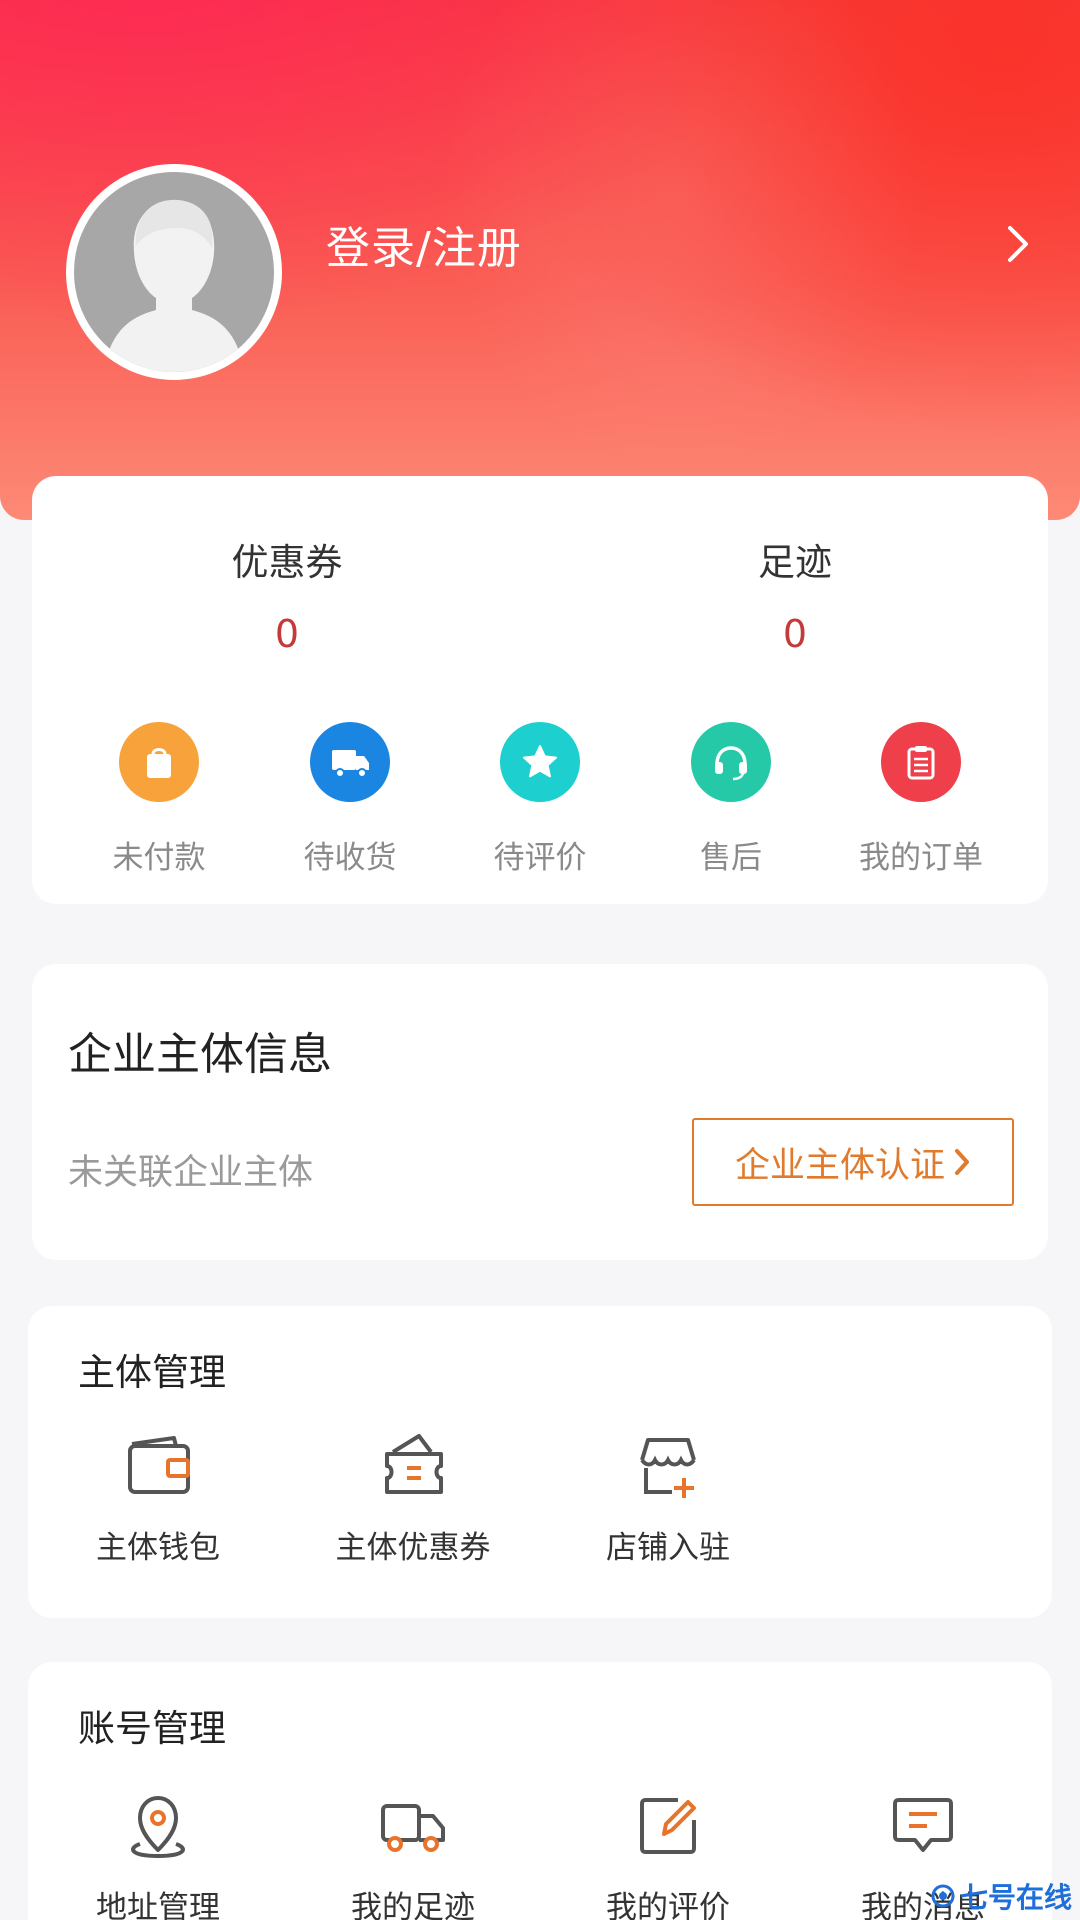  What do you see at coordinates (540, 762) in the screenshot?
I see `star-icon` at bounding box center [540, 762].